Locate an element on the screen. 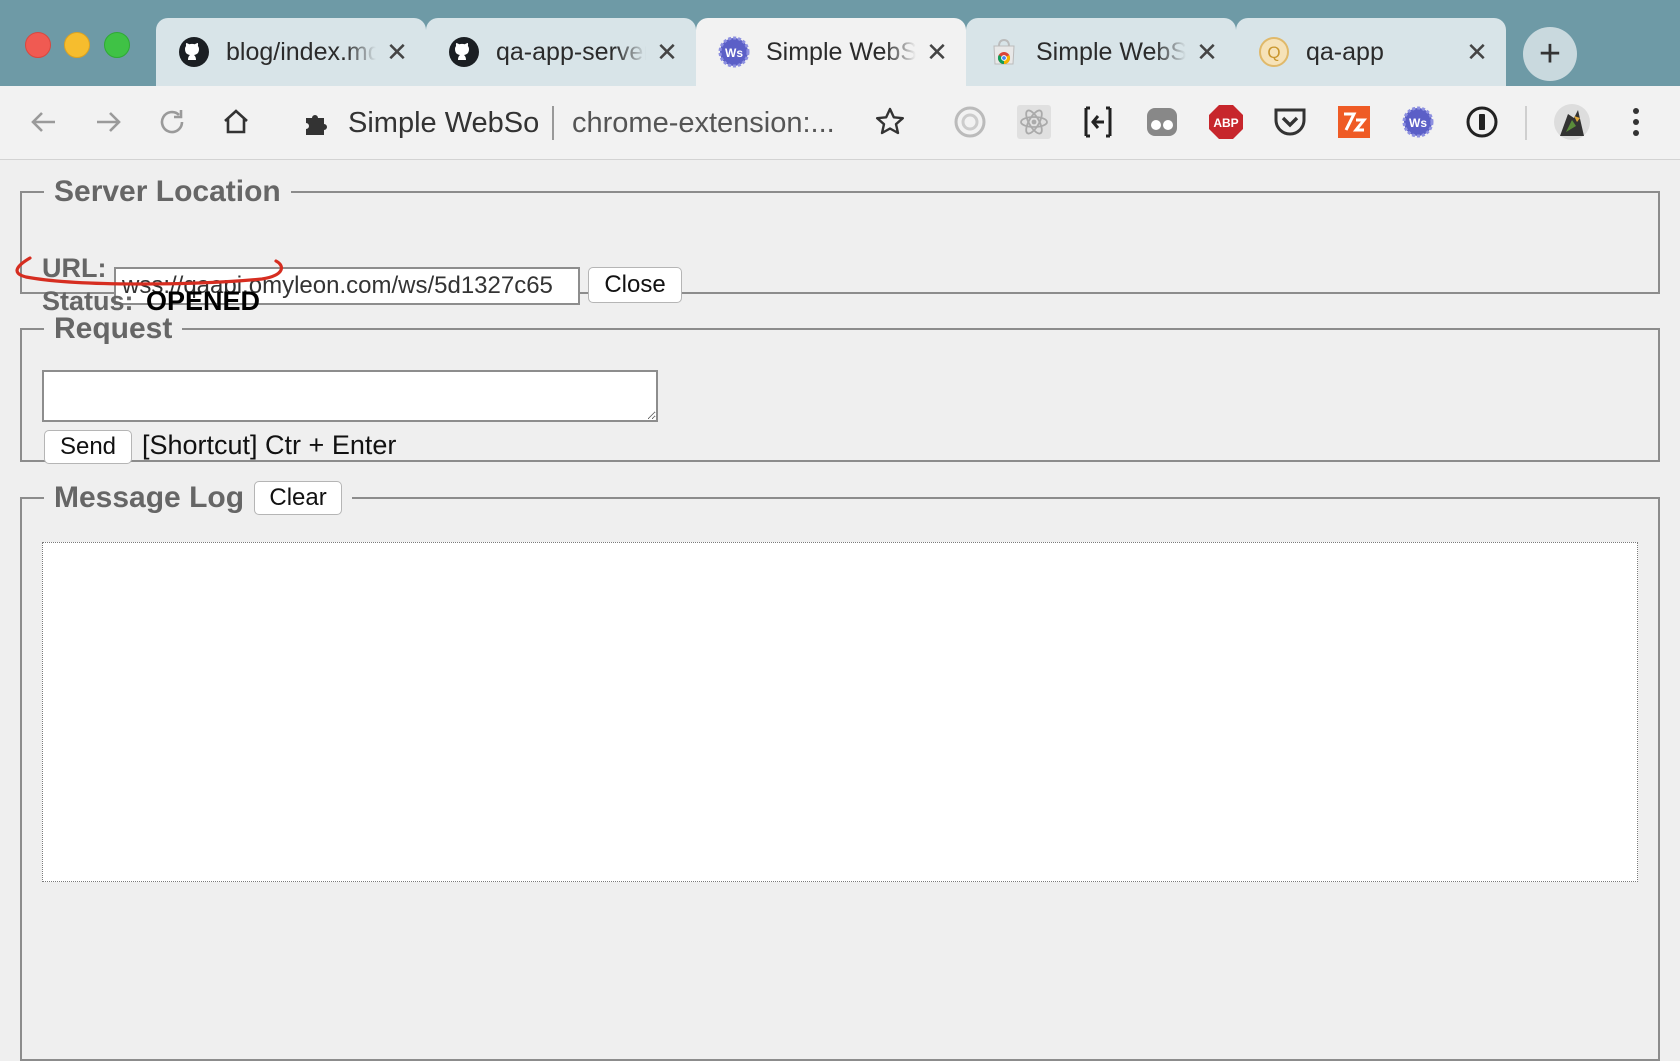 This screenshot has width=1680, height=1061. close-button: Close is located at coordinates (635, 285).